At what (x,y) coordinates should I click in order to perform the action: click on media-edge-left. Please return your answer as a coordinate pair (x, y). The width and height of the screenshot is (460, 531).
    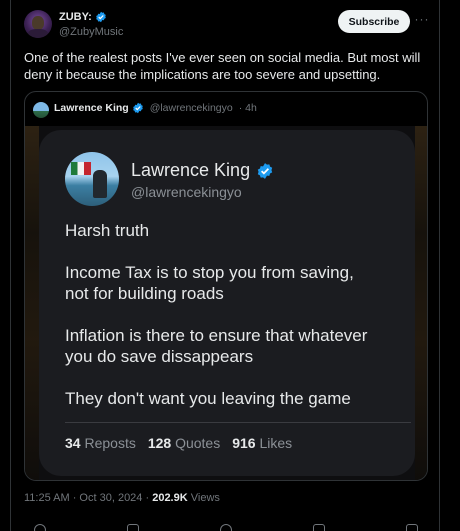
    Looking at the image, I should click on (32, 303).